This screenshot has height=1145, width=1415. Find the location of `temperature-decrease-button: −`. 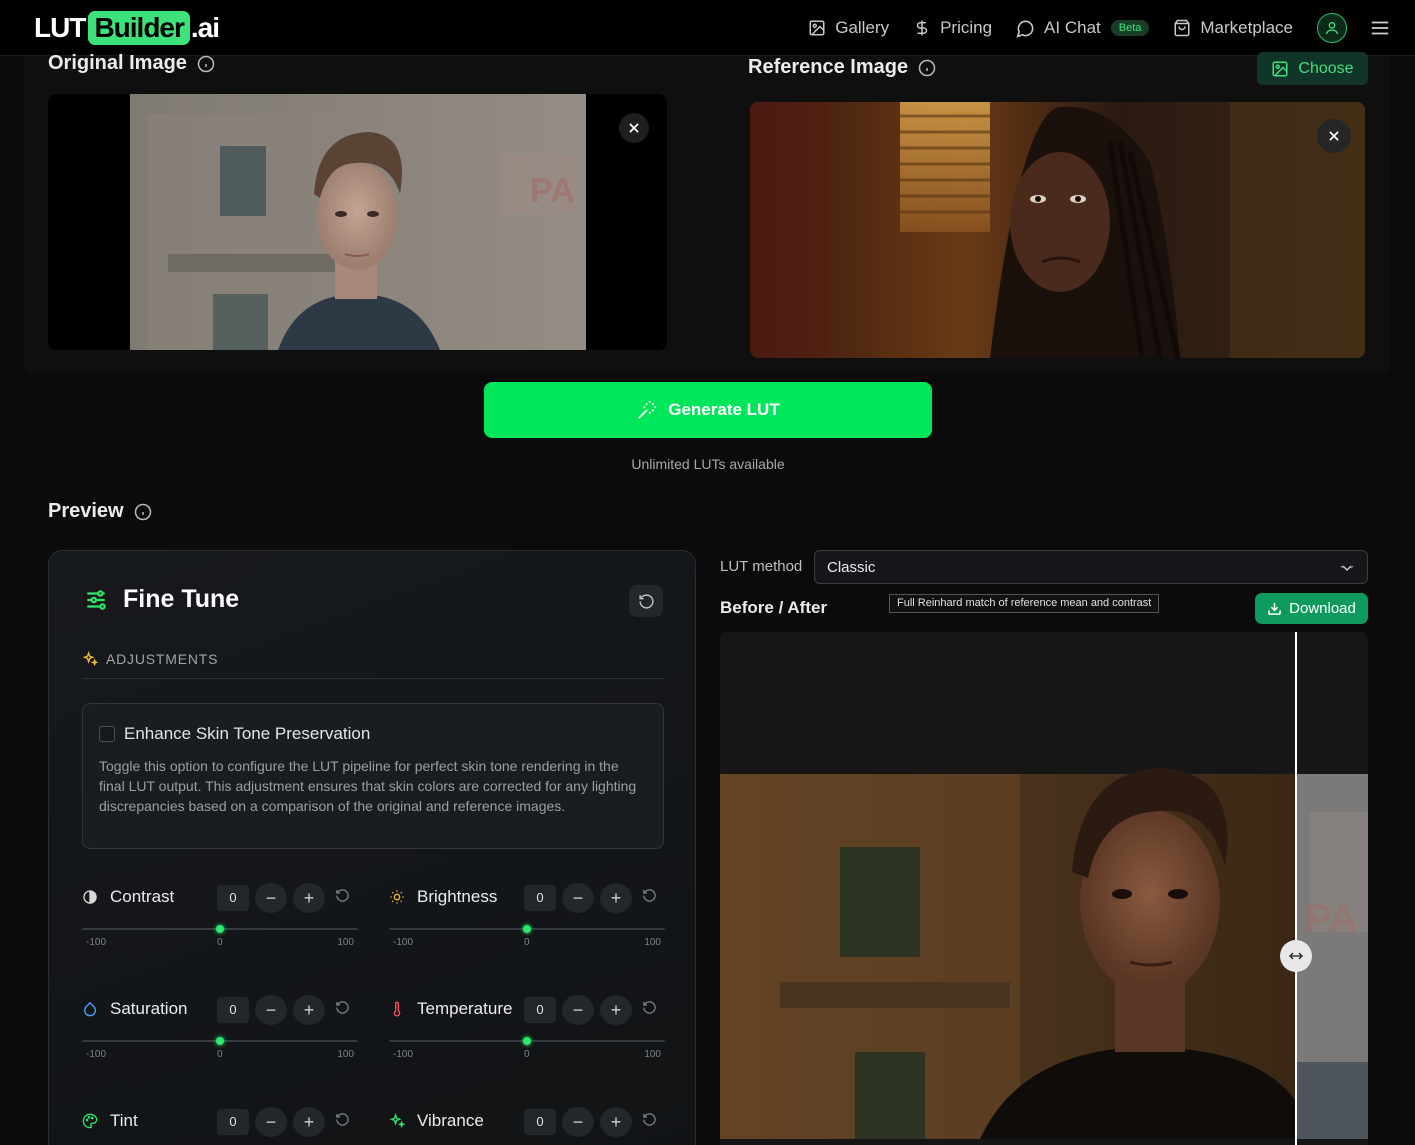

temperature-decrease-button: − is located at coordinates (578, 1010).